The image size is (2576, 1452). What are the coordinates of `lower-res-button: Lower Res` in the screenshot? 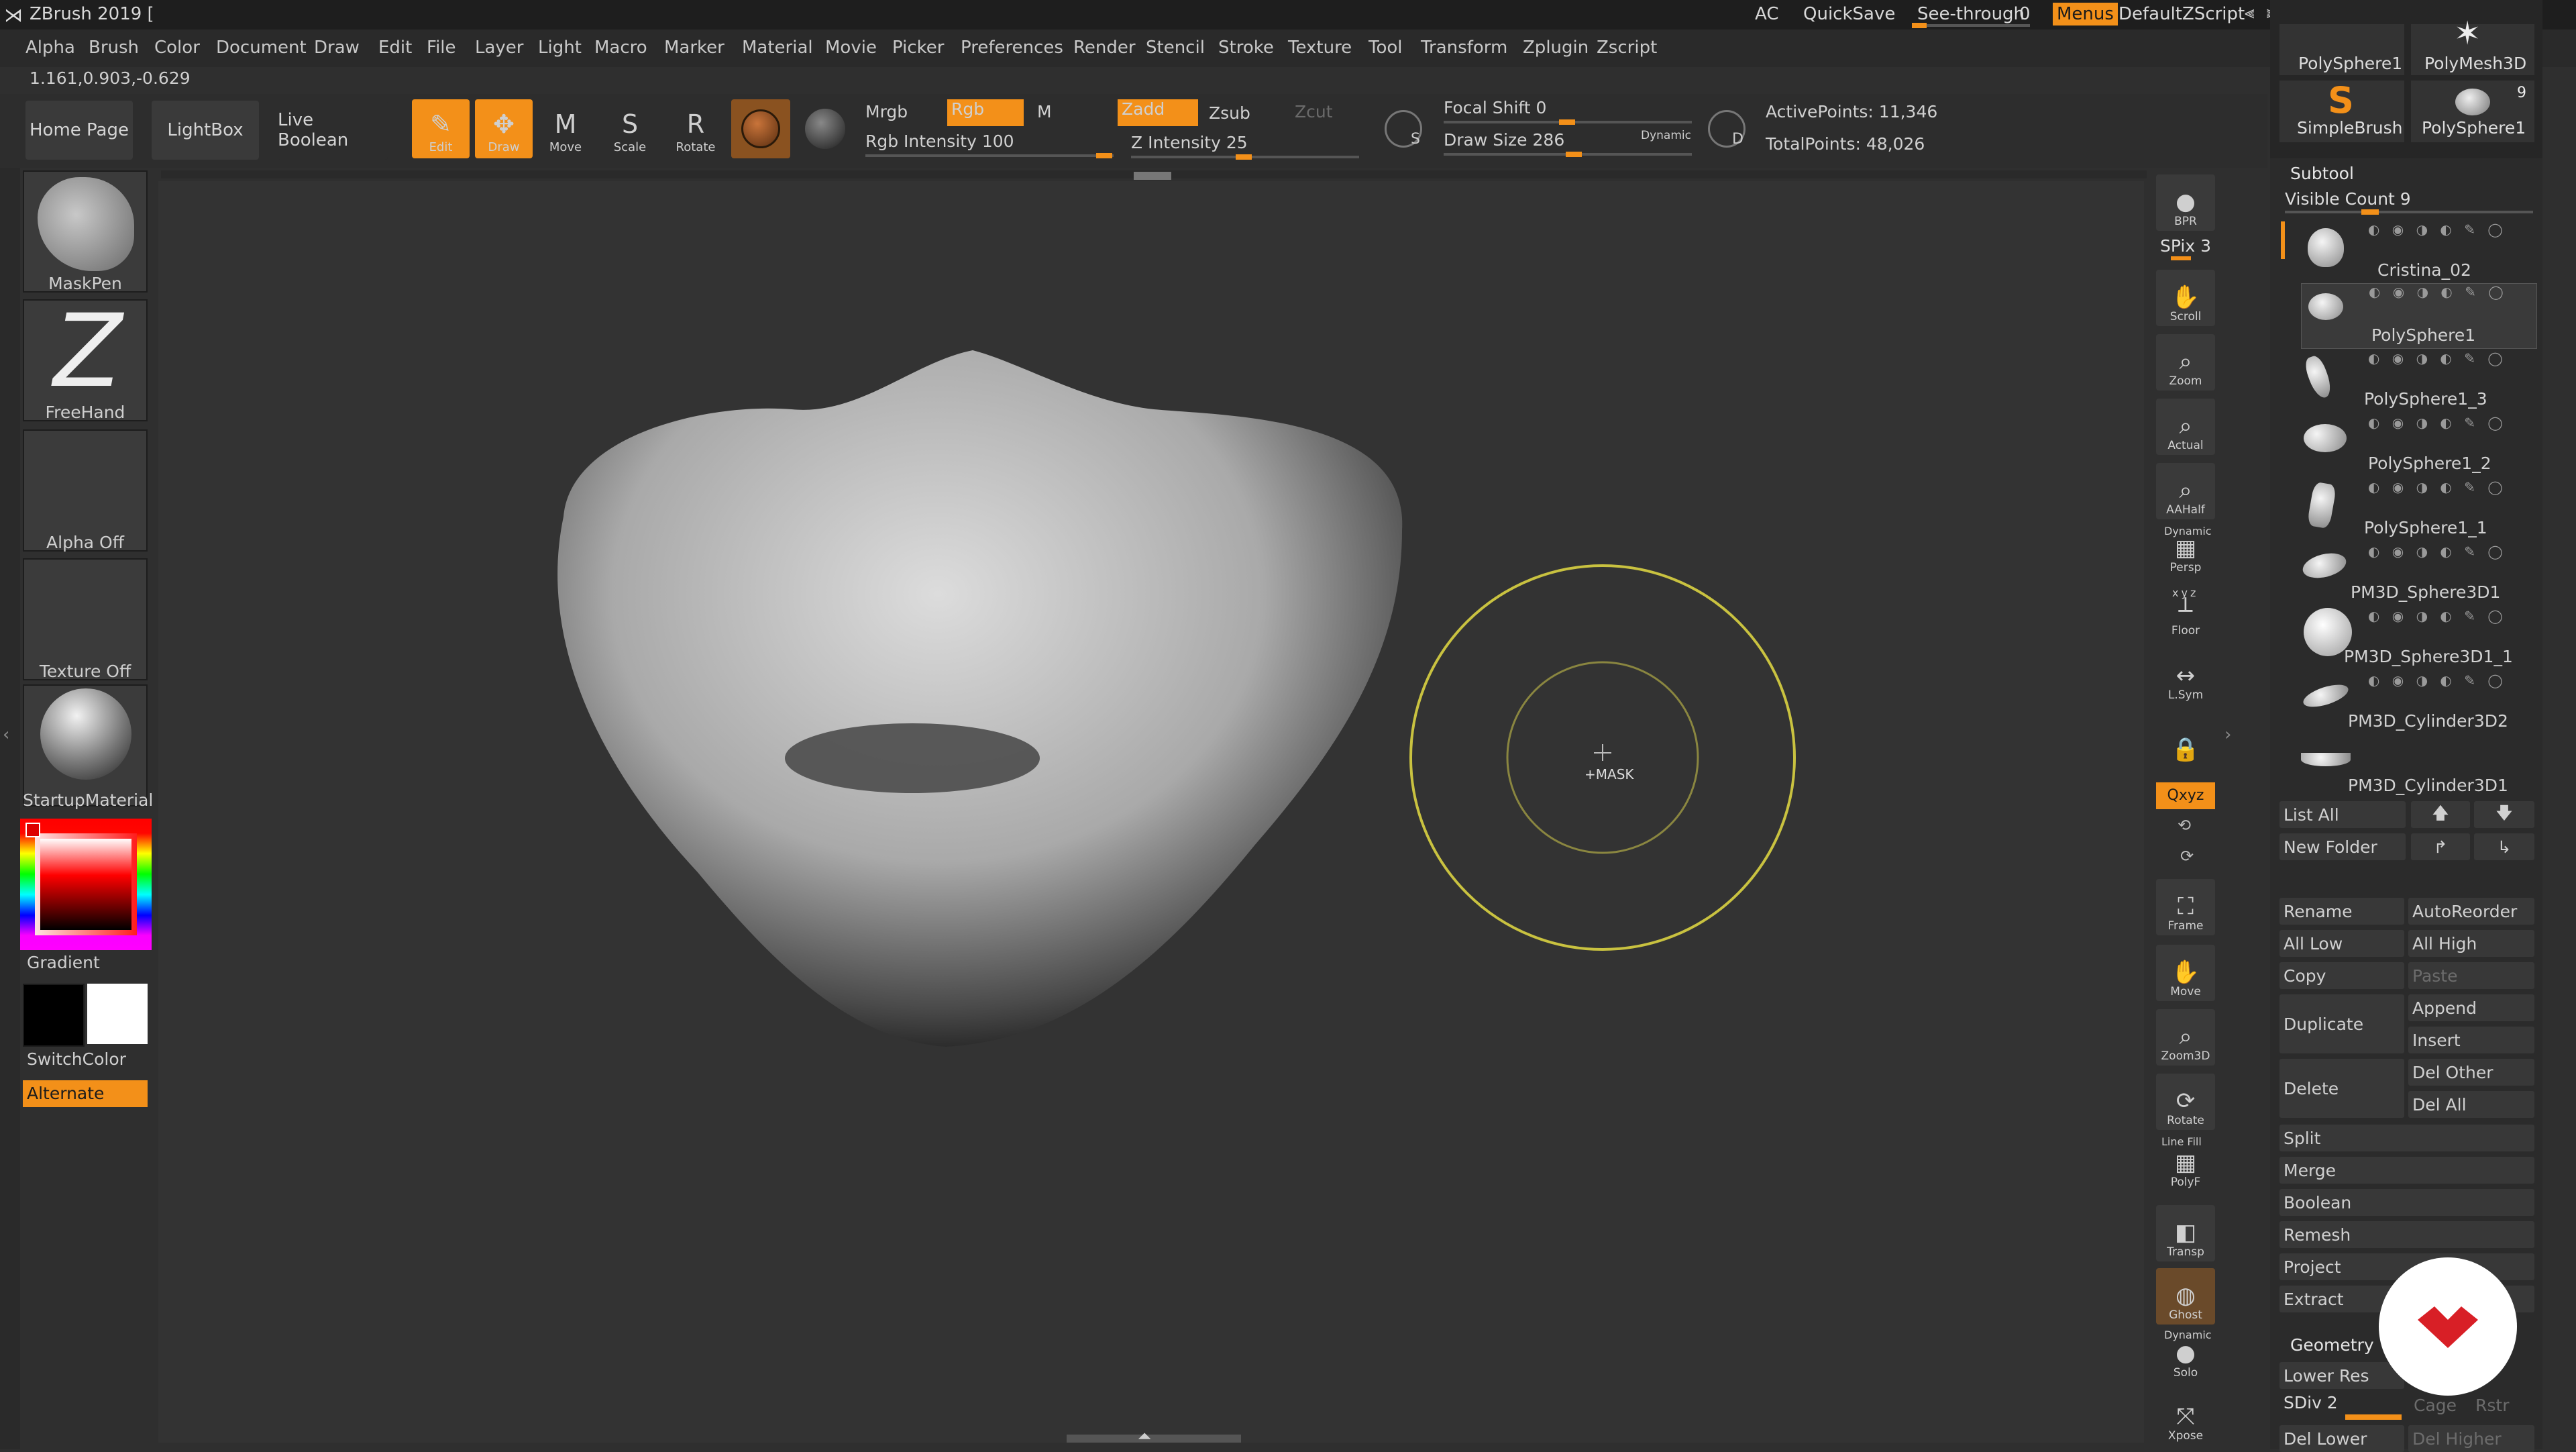 It's located at (2341, 1376).